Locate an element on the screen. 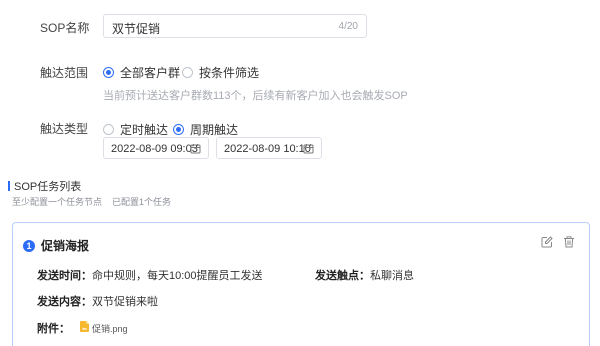 Image resolution: width=600 pixels, height=346 pixels. send-channel-value: 私聊消息 is located at coordinates (392, 276).